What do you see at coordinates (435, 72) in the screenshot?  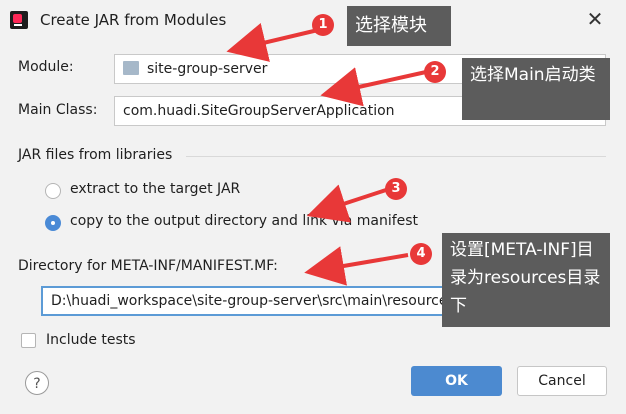 I see `annotation-badge-2: 2` at bounding box center [435, 72].